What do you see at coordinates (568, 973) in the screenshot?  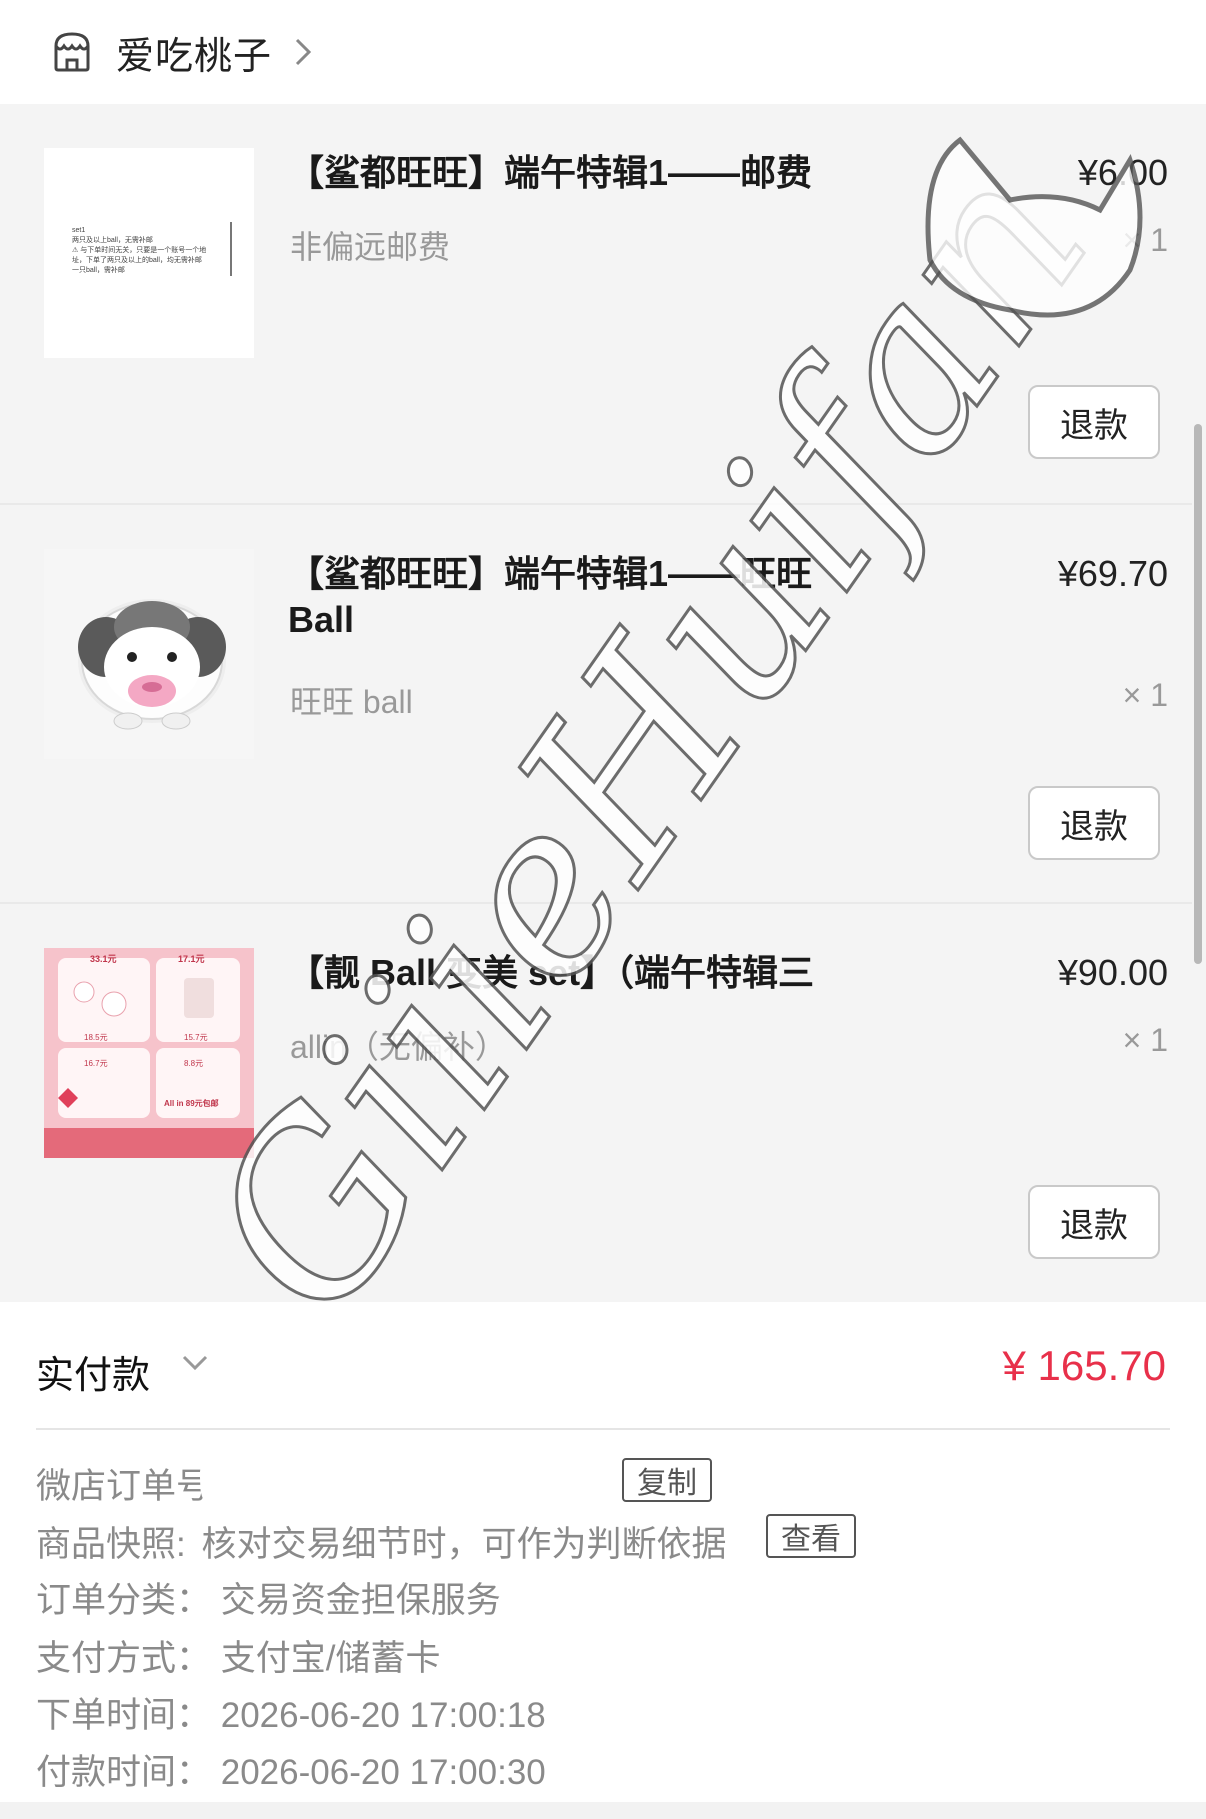 I see `product-title: 【靓 Ball 变美 set】（端午特辑三` at bounding box center [568, 973].